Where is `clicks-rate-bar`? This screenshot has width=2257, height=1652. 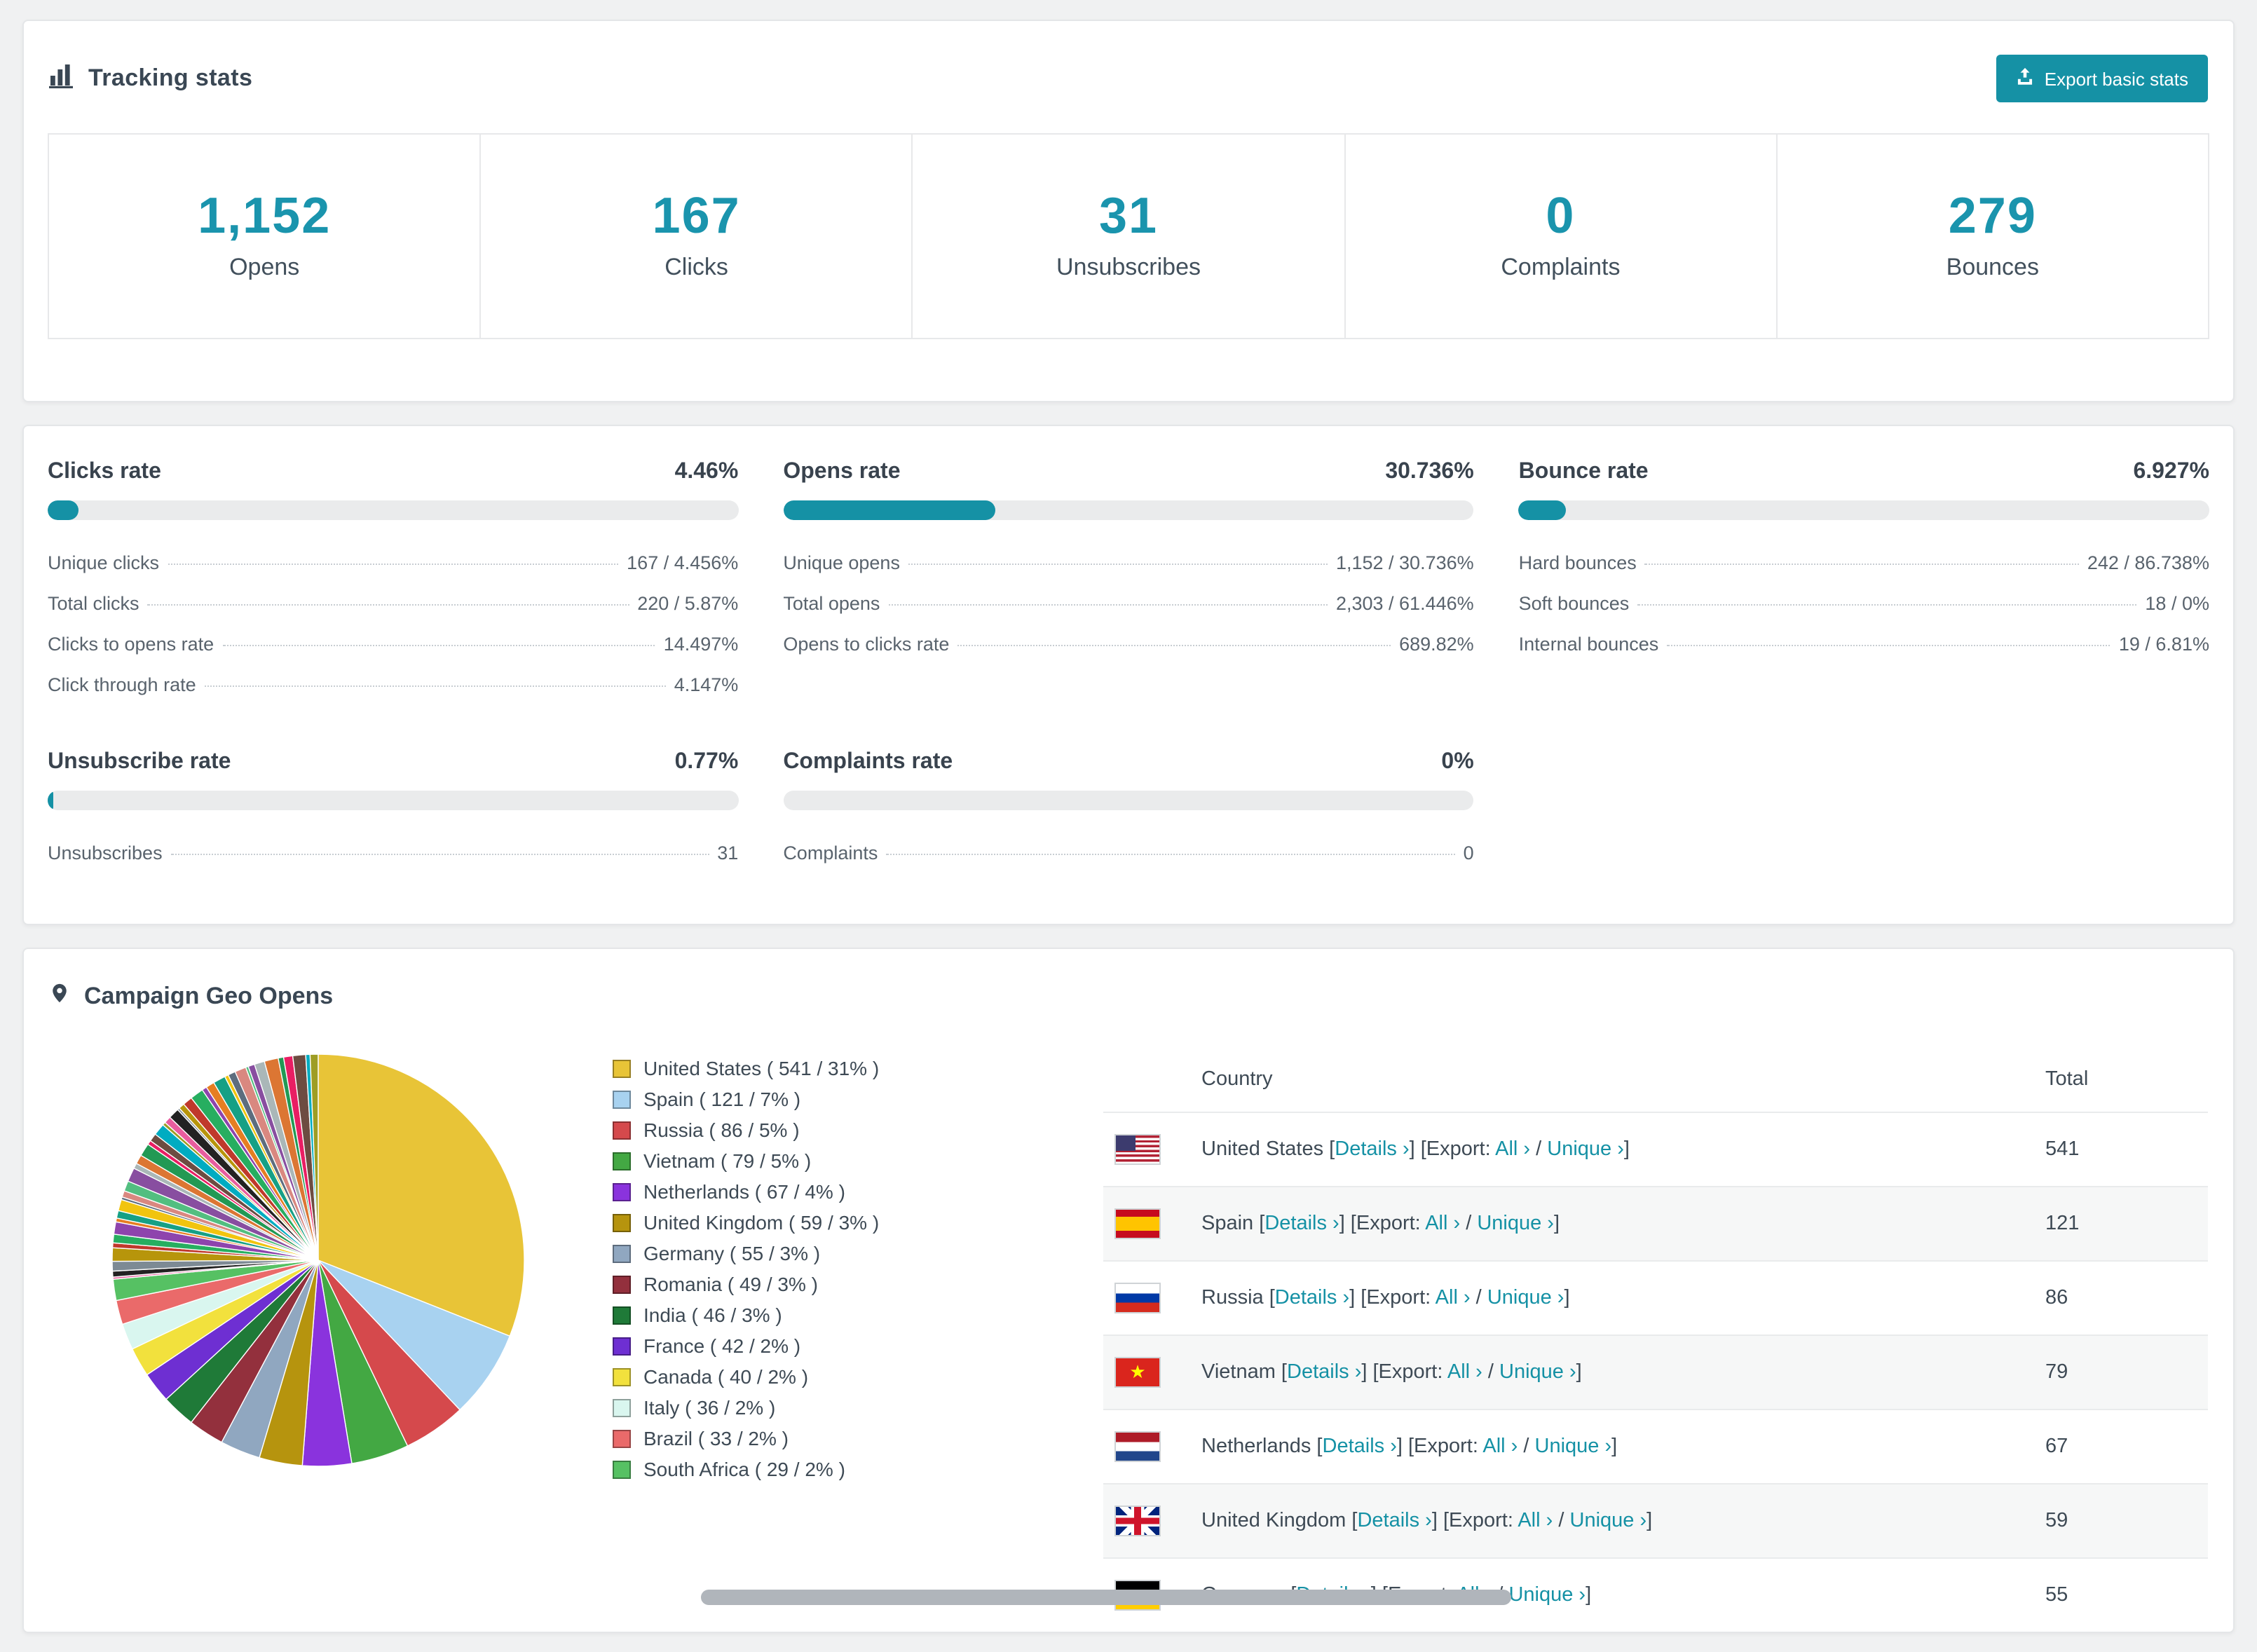
clicks-rate-bar is located at coordinates (393, 510).